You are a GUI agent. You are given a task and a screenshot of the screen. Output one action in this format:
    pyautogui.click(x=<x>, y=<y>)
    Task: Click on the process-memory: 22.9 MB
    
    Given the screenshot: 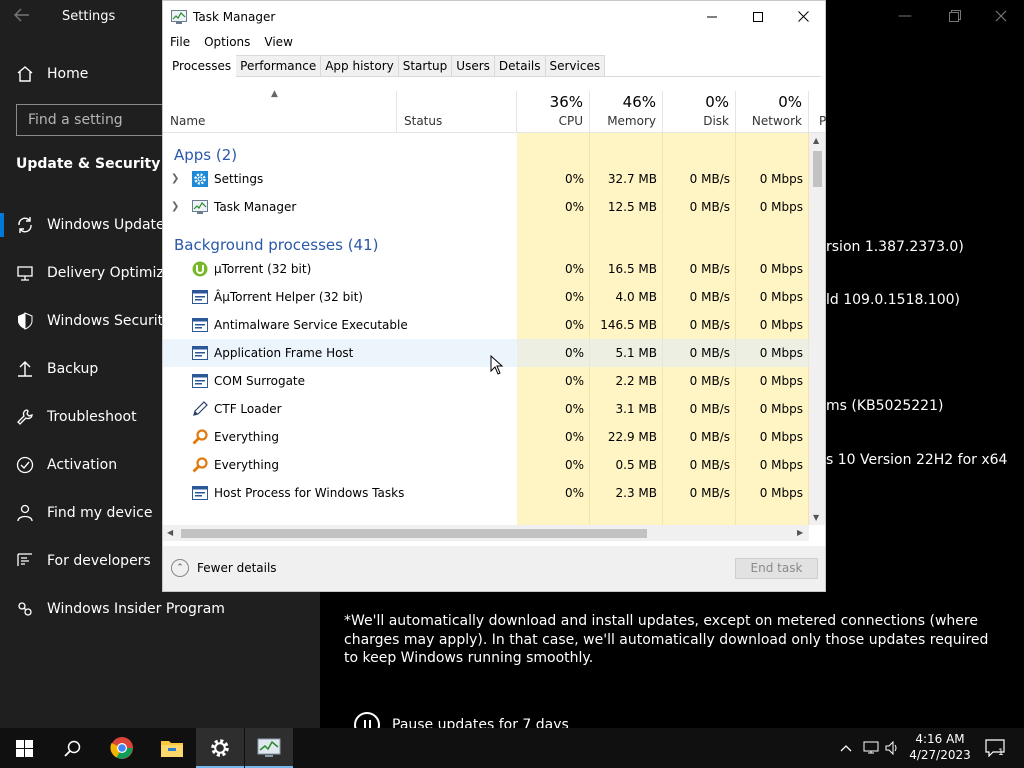 What is the action you would take?
    pyautogui.click(x=632, y=437)
    